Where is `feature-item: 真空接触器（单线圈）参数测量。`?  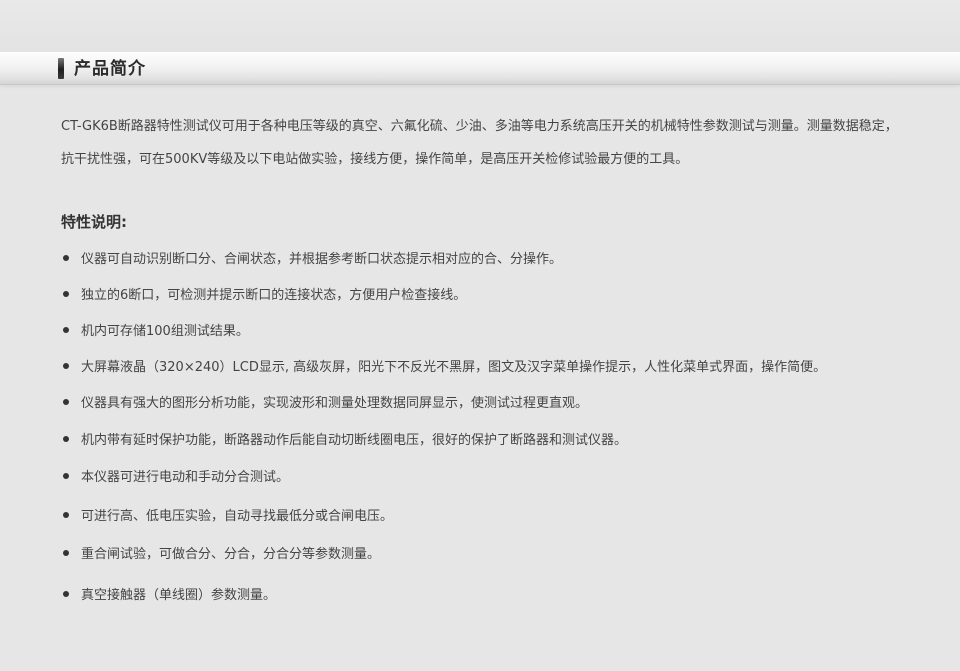 feature-item: 真空接触器（单线圈）参数测量。 is located at coordinates (168, 596).